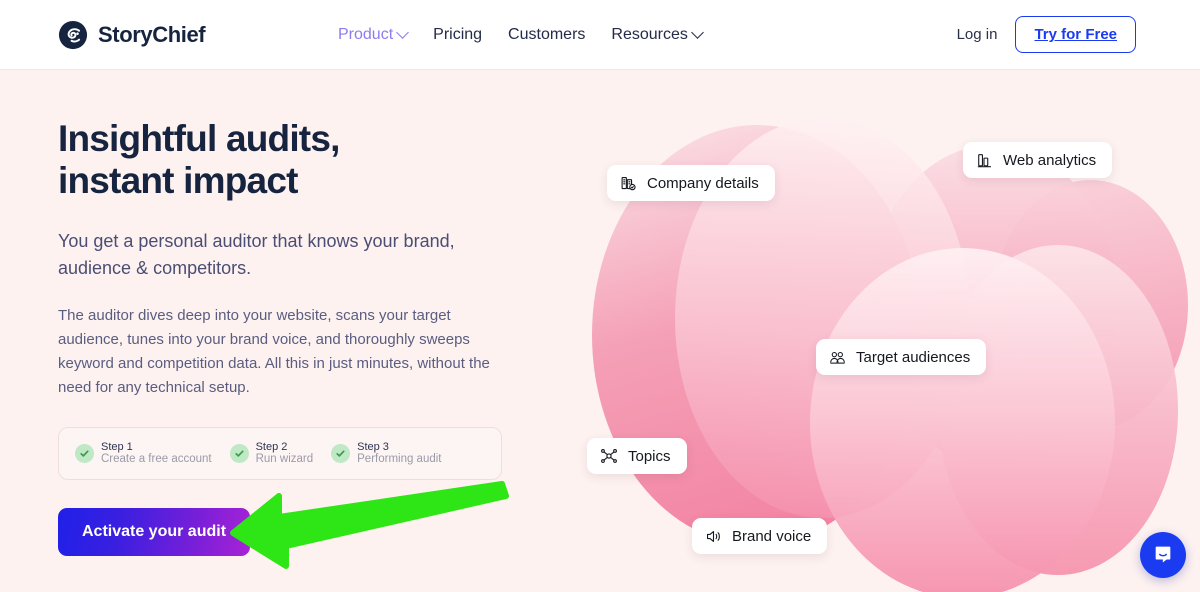 Image resolution: width=1200 pixels, height=592 pixels. What do you see at coordinates (649, 456) in the screenshot?
I see `feature-pill-label: Topics` at bounding box center [649, 456].